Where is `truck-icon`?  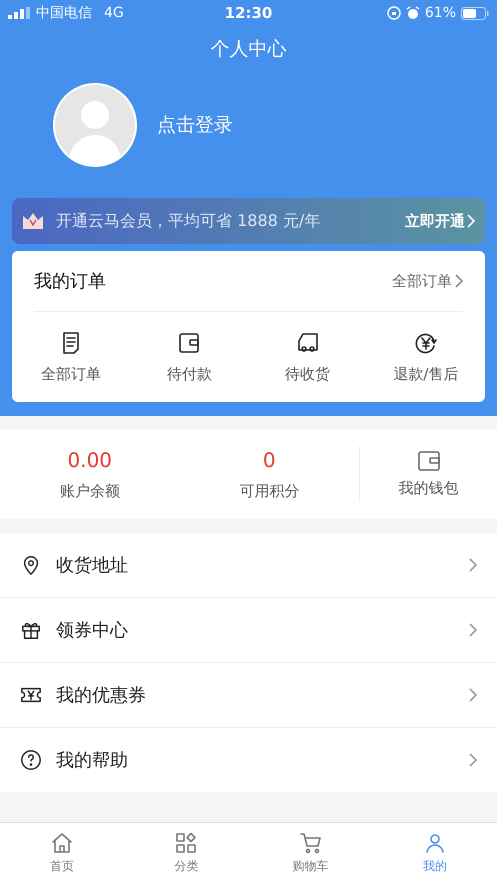
truck-icon is located at coordinates (308, 342).